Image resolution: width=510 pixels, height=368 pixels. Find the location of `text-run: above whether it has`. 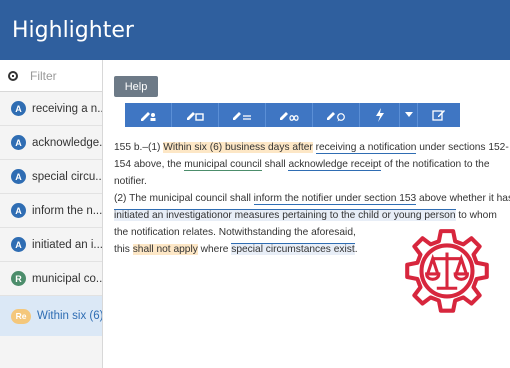

text-run: above whether it has is located at coordinates (463, 198).